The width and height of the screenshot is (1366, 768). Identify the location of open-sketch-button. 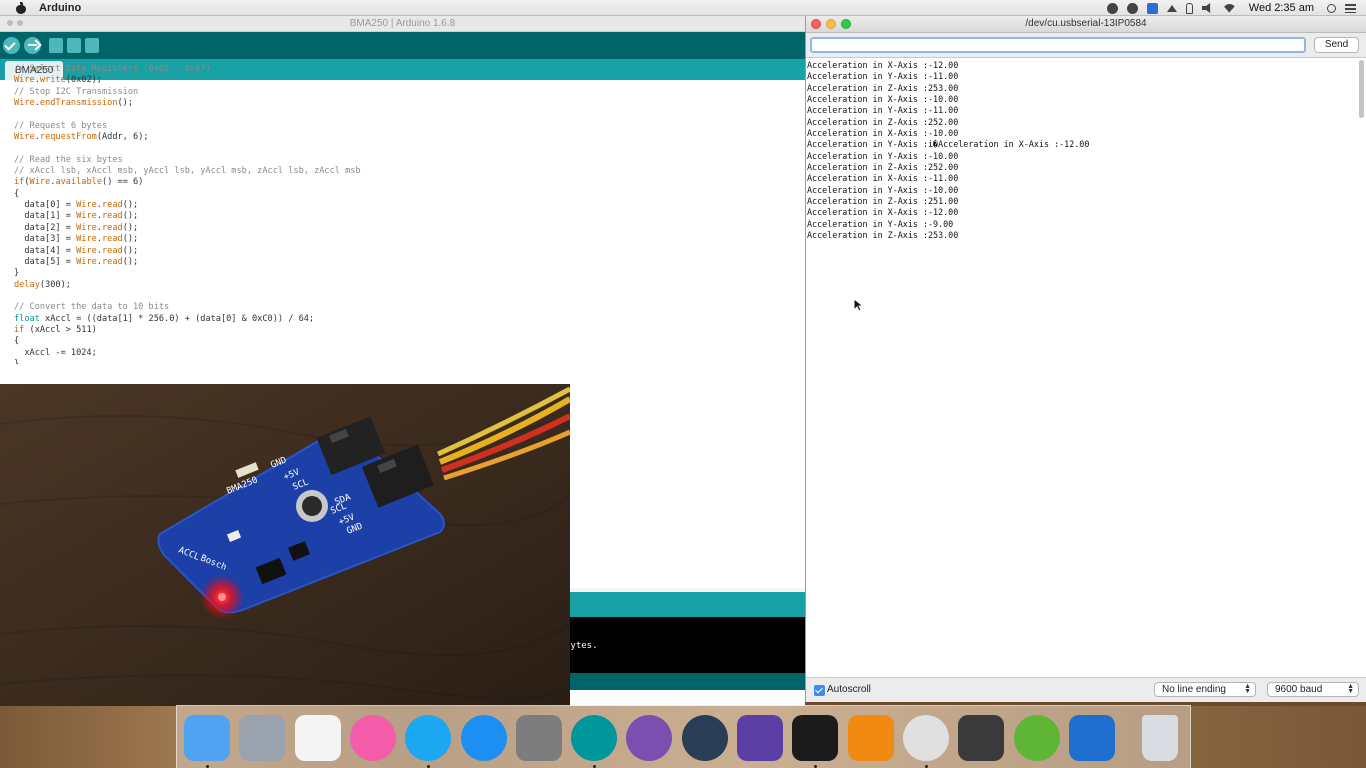
(74, 45).